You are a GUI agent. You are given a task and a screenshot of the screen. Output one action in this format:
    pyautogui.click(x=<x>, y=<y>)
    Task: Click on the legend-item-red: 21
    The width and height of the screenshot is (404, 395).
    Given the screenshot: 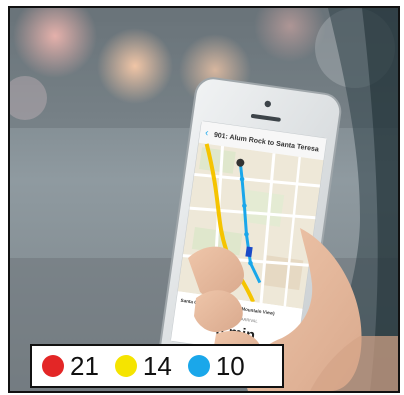 What is the action you would take?
    pyautogui.click(x=70, y=366)
    